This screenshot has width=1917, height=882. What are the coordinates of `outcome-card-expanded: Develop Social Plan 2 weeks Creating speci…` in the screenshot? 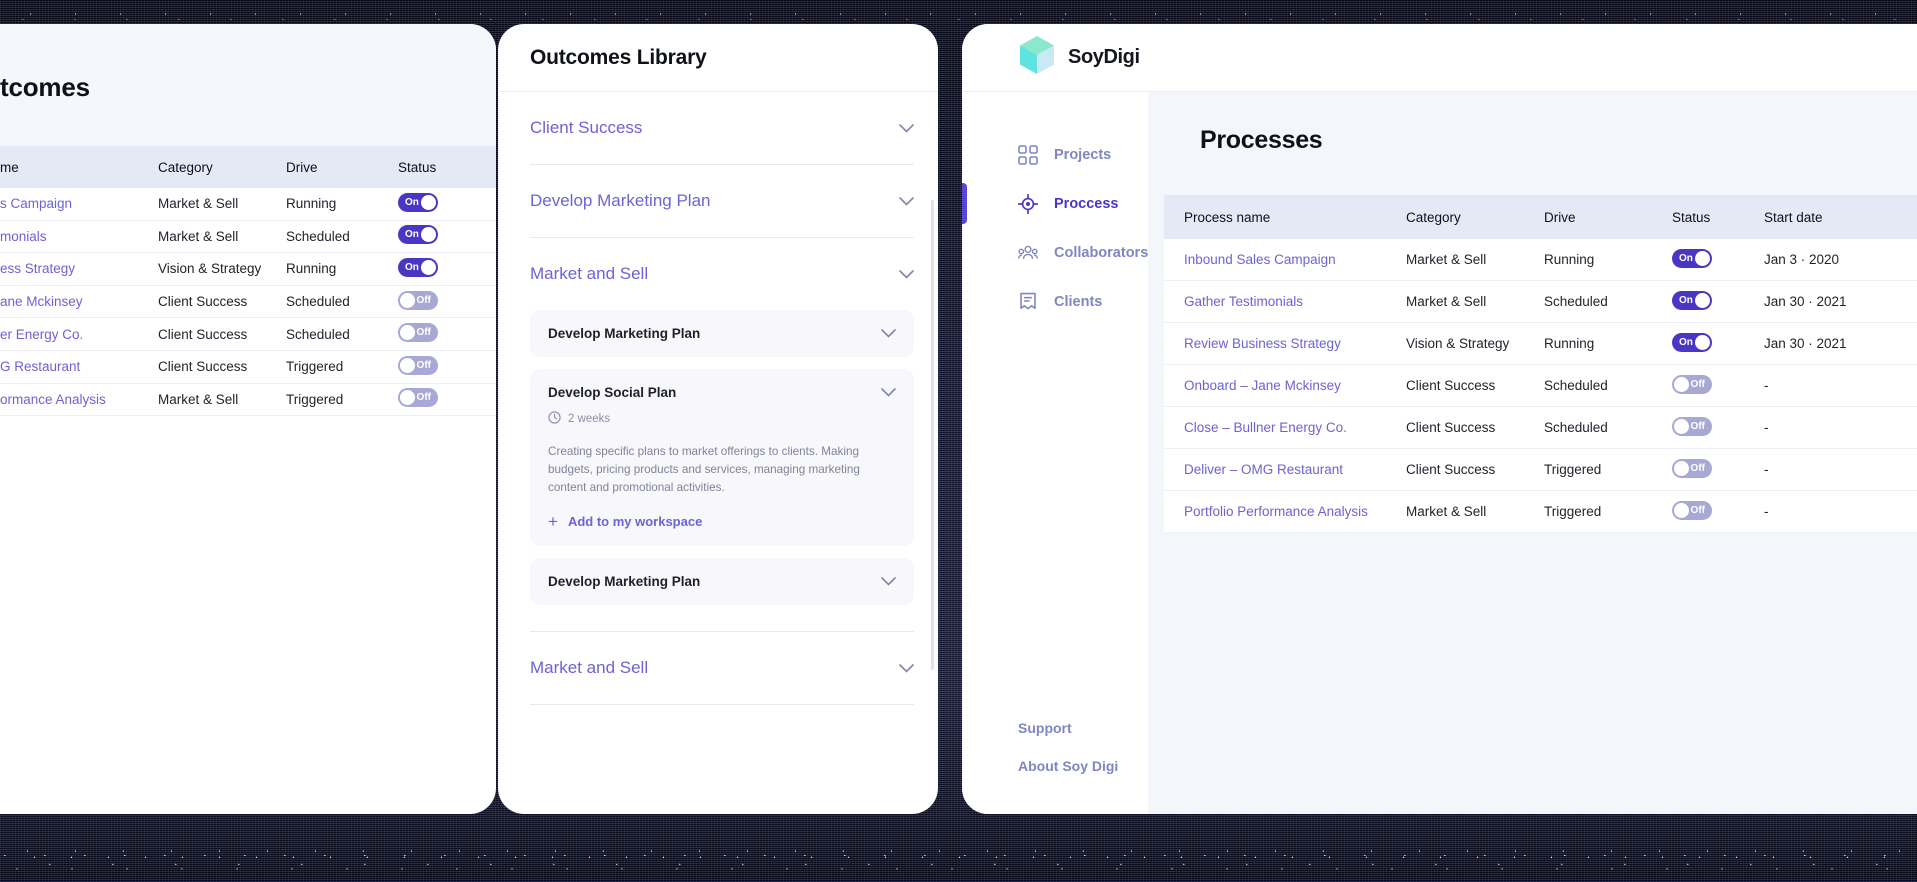 It's located at (722, 458).